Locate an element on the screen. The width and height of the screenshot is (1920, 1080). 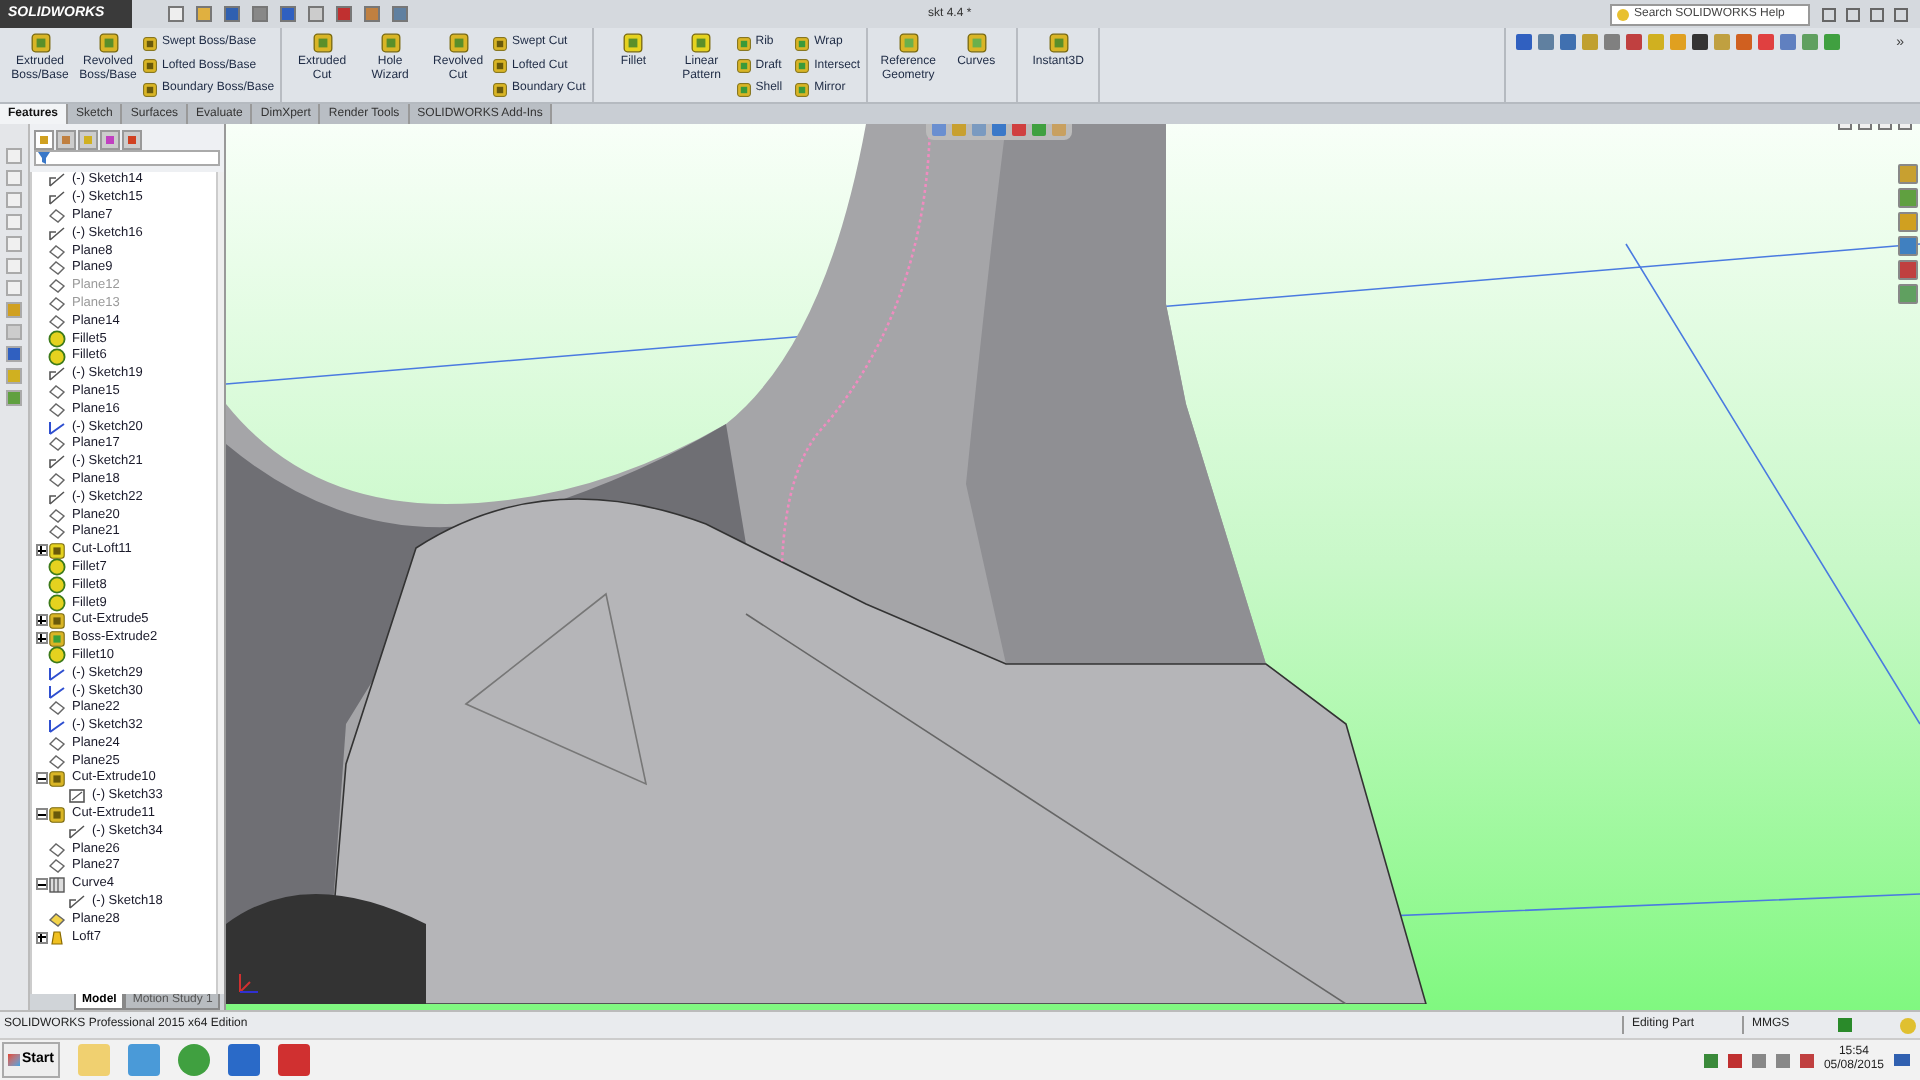
windows-logo-icon is located at coordinates (14, 1060).